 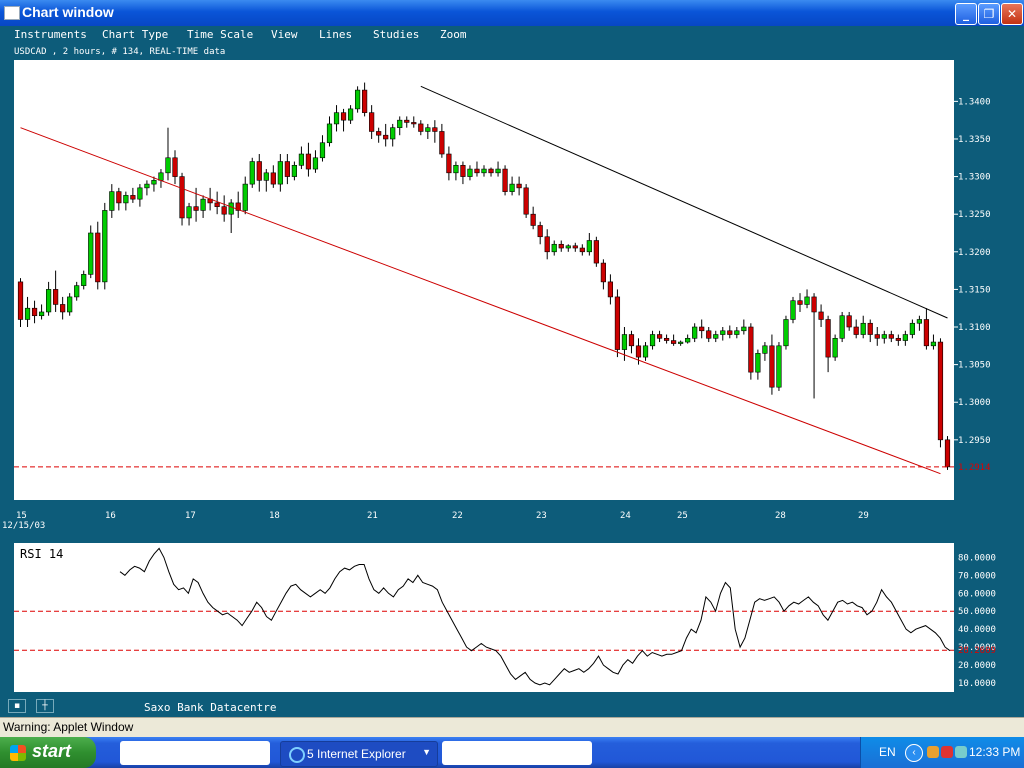 What do you see at coordinates (974, 290) in the screenshot?
I see `y-tick-label: 1.3150` at bounding box center [974, 290].